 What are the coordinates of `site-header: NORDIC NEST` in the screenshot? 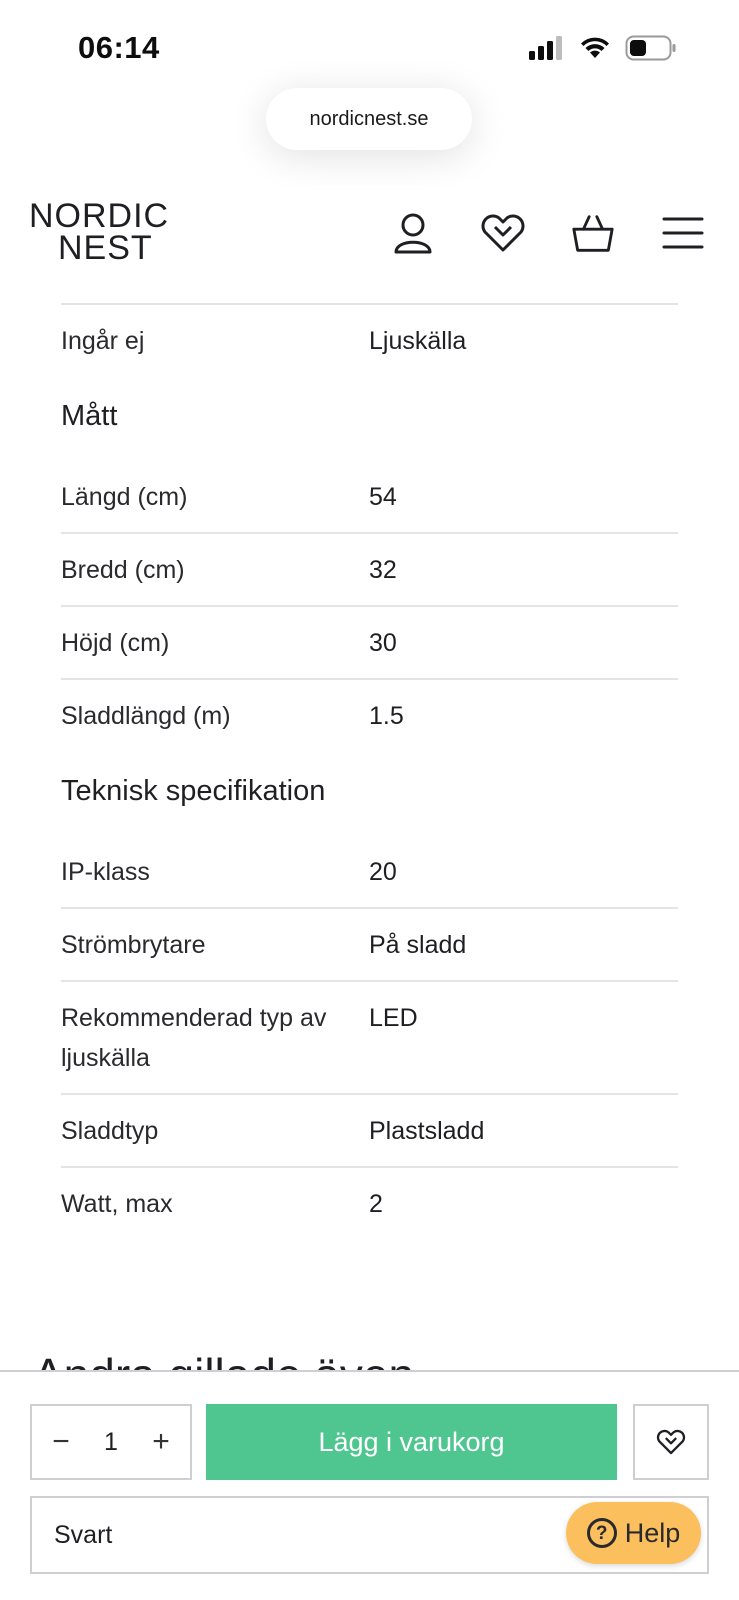 It's located at (369, 235).